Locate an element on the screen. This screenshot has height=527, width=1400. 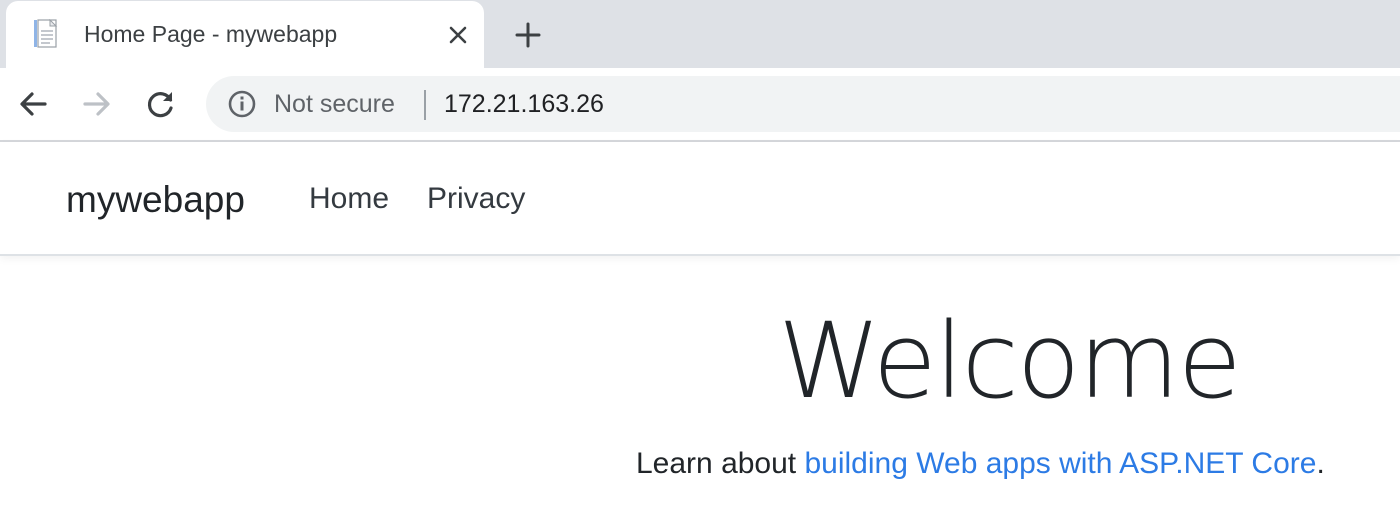
close-tab-button is located at coordinates (458, 35).